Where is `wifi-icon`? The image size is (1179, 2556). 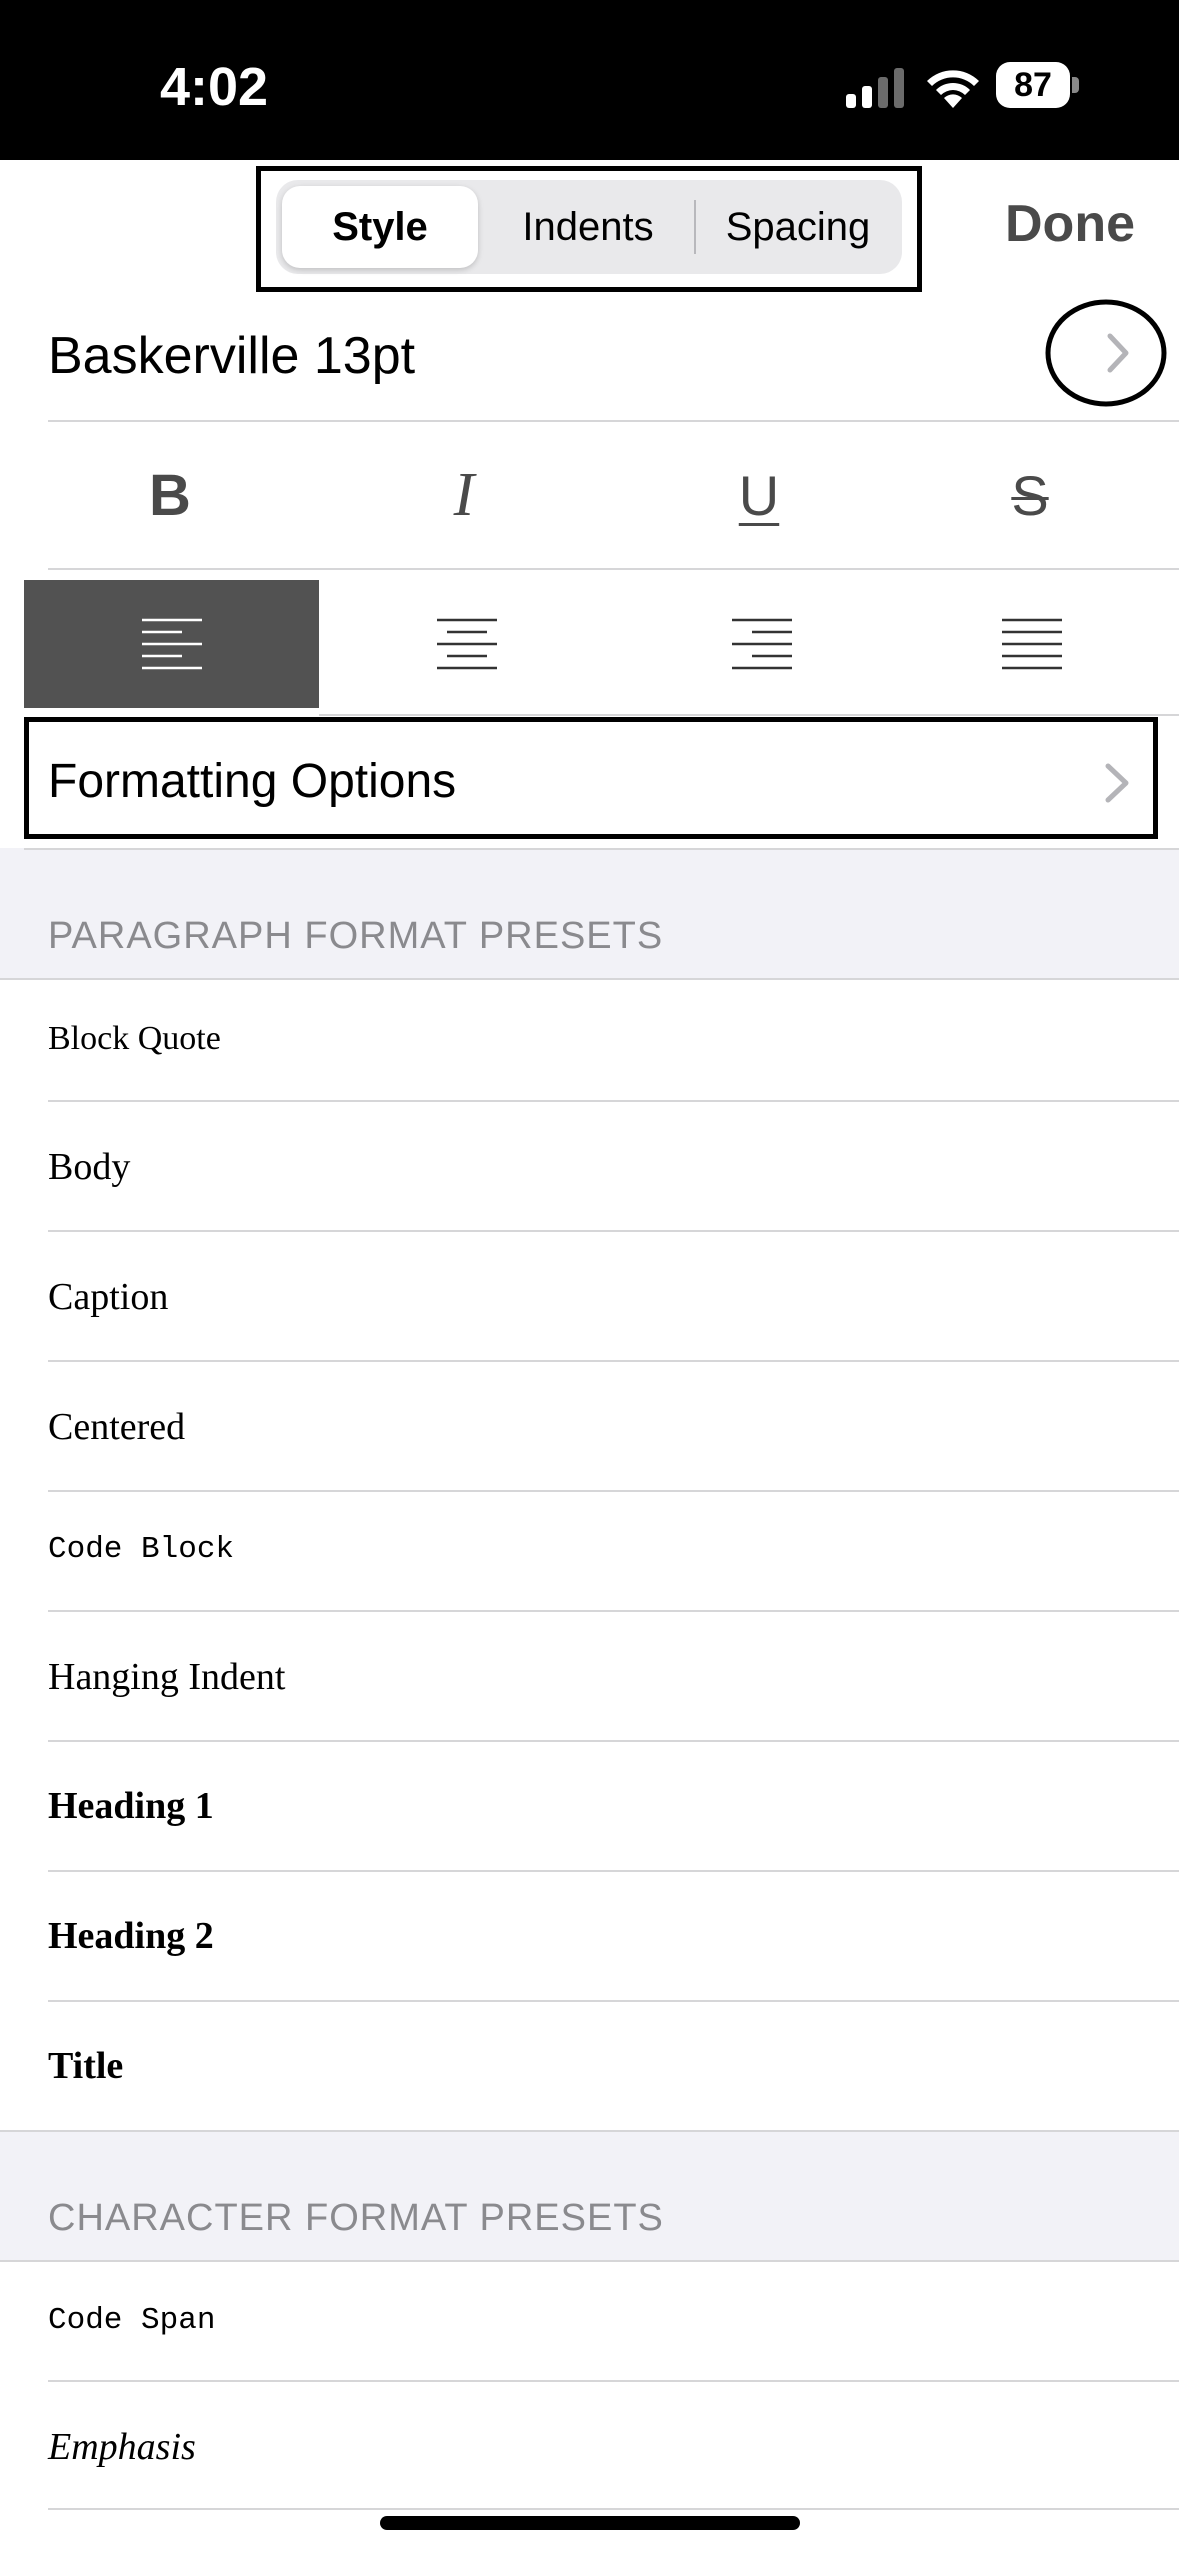 wifi-icon is located at coordinates (953, 89).